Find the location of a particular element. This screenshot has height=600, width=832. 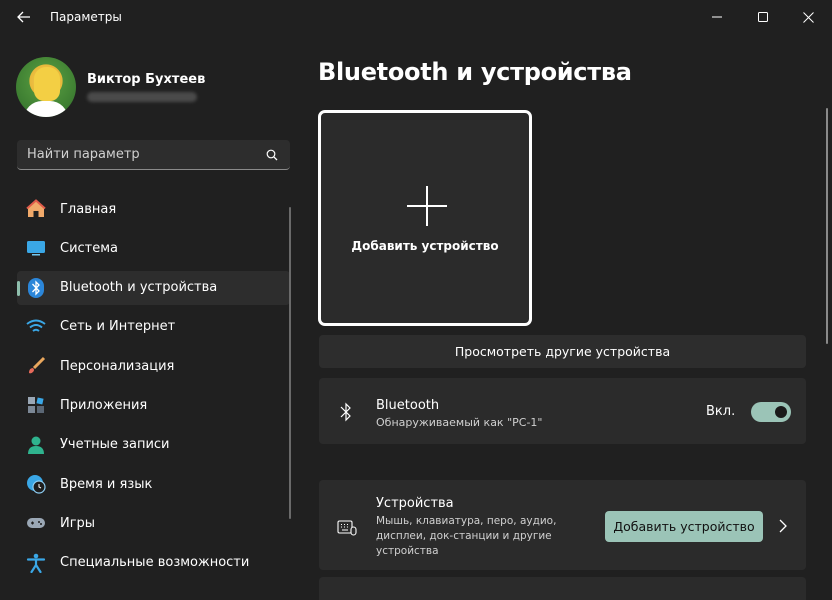

sidebar-item-network: Сеть и Интернет is located at coordinates (153, 327).